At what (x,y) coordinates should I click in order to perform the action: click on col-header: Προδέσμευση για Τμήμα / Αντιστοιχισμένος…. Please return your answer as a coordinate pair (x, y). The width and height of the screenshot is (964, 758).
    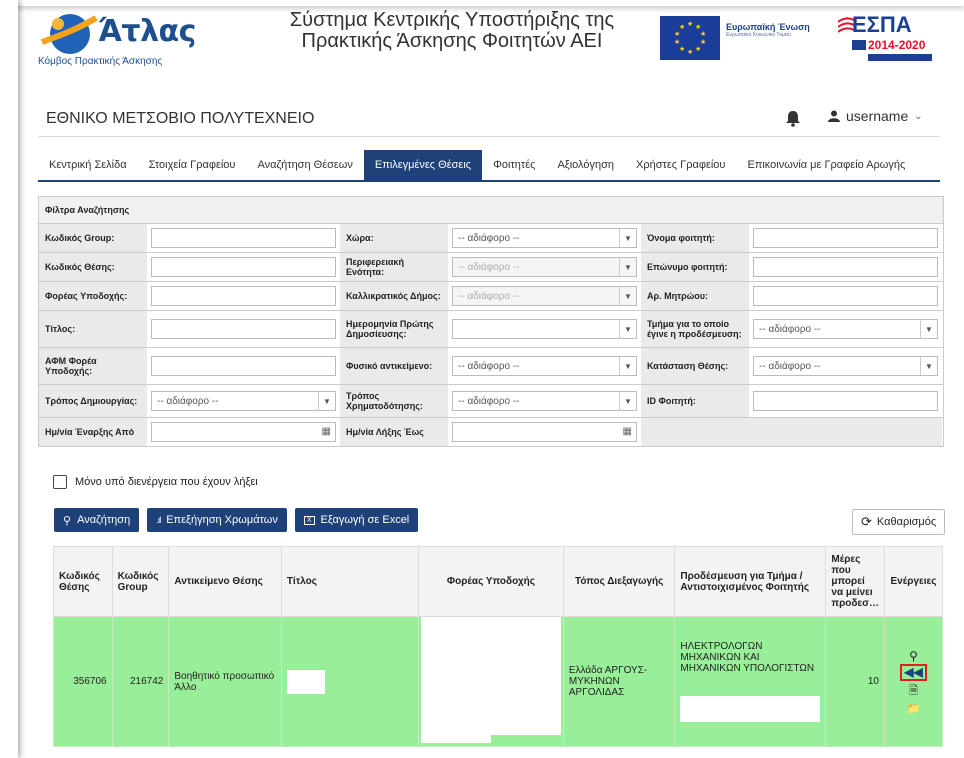
    Looking at the image, I should click on (750, 581).